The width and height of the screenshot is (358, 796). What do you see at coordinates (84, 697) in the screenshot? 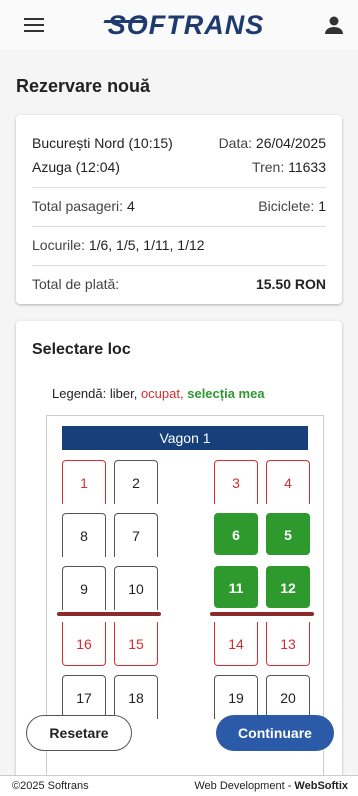
I see `seat-17: 17` at bounding box center [84, 697].